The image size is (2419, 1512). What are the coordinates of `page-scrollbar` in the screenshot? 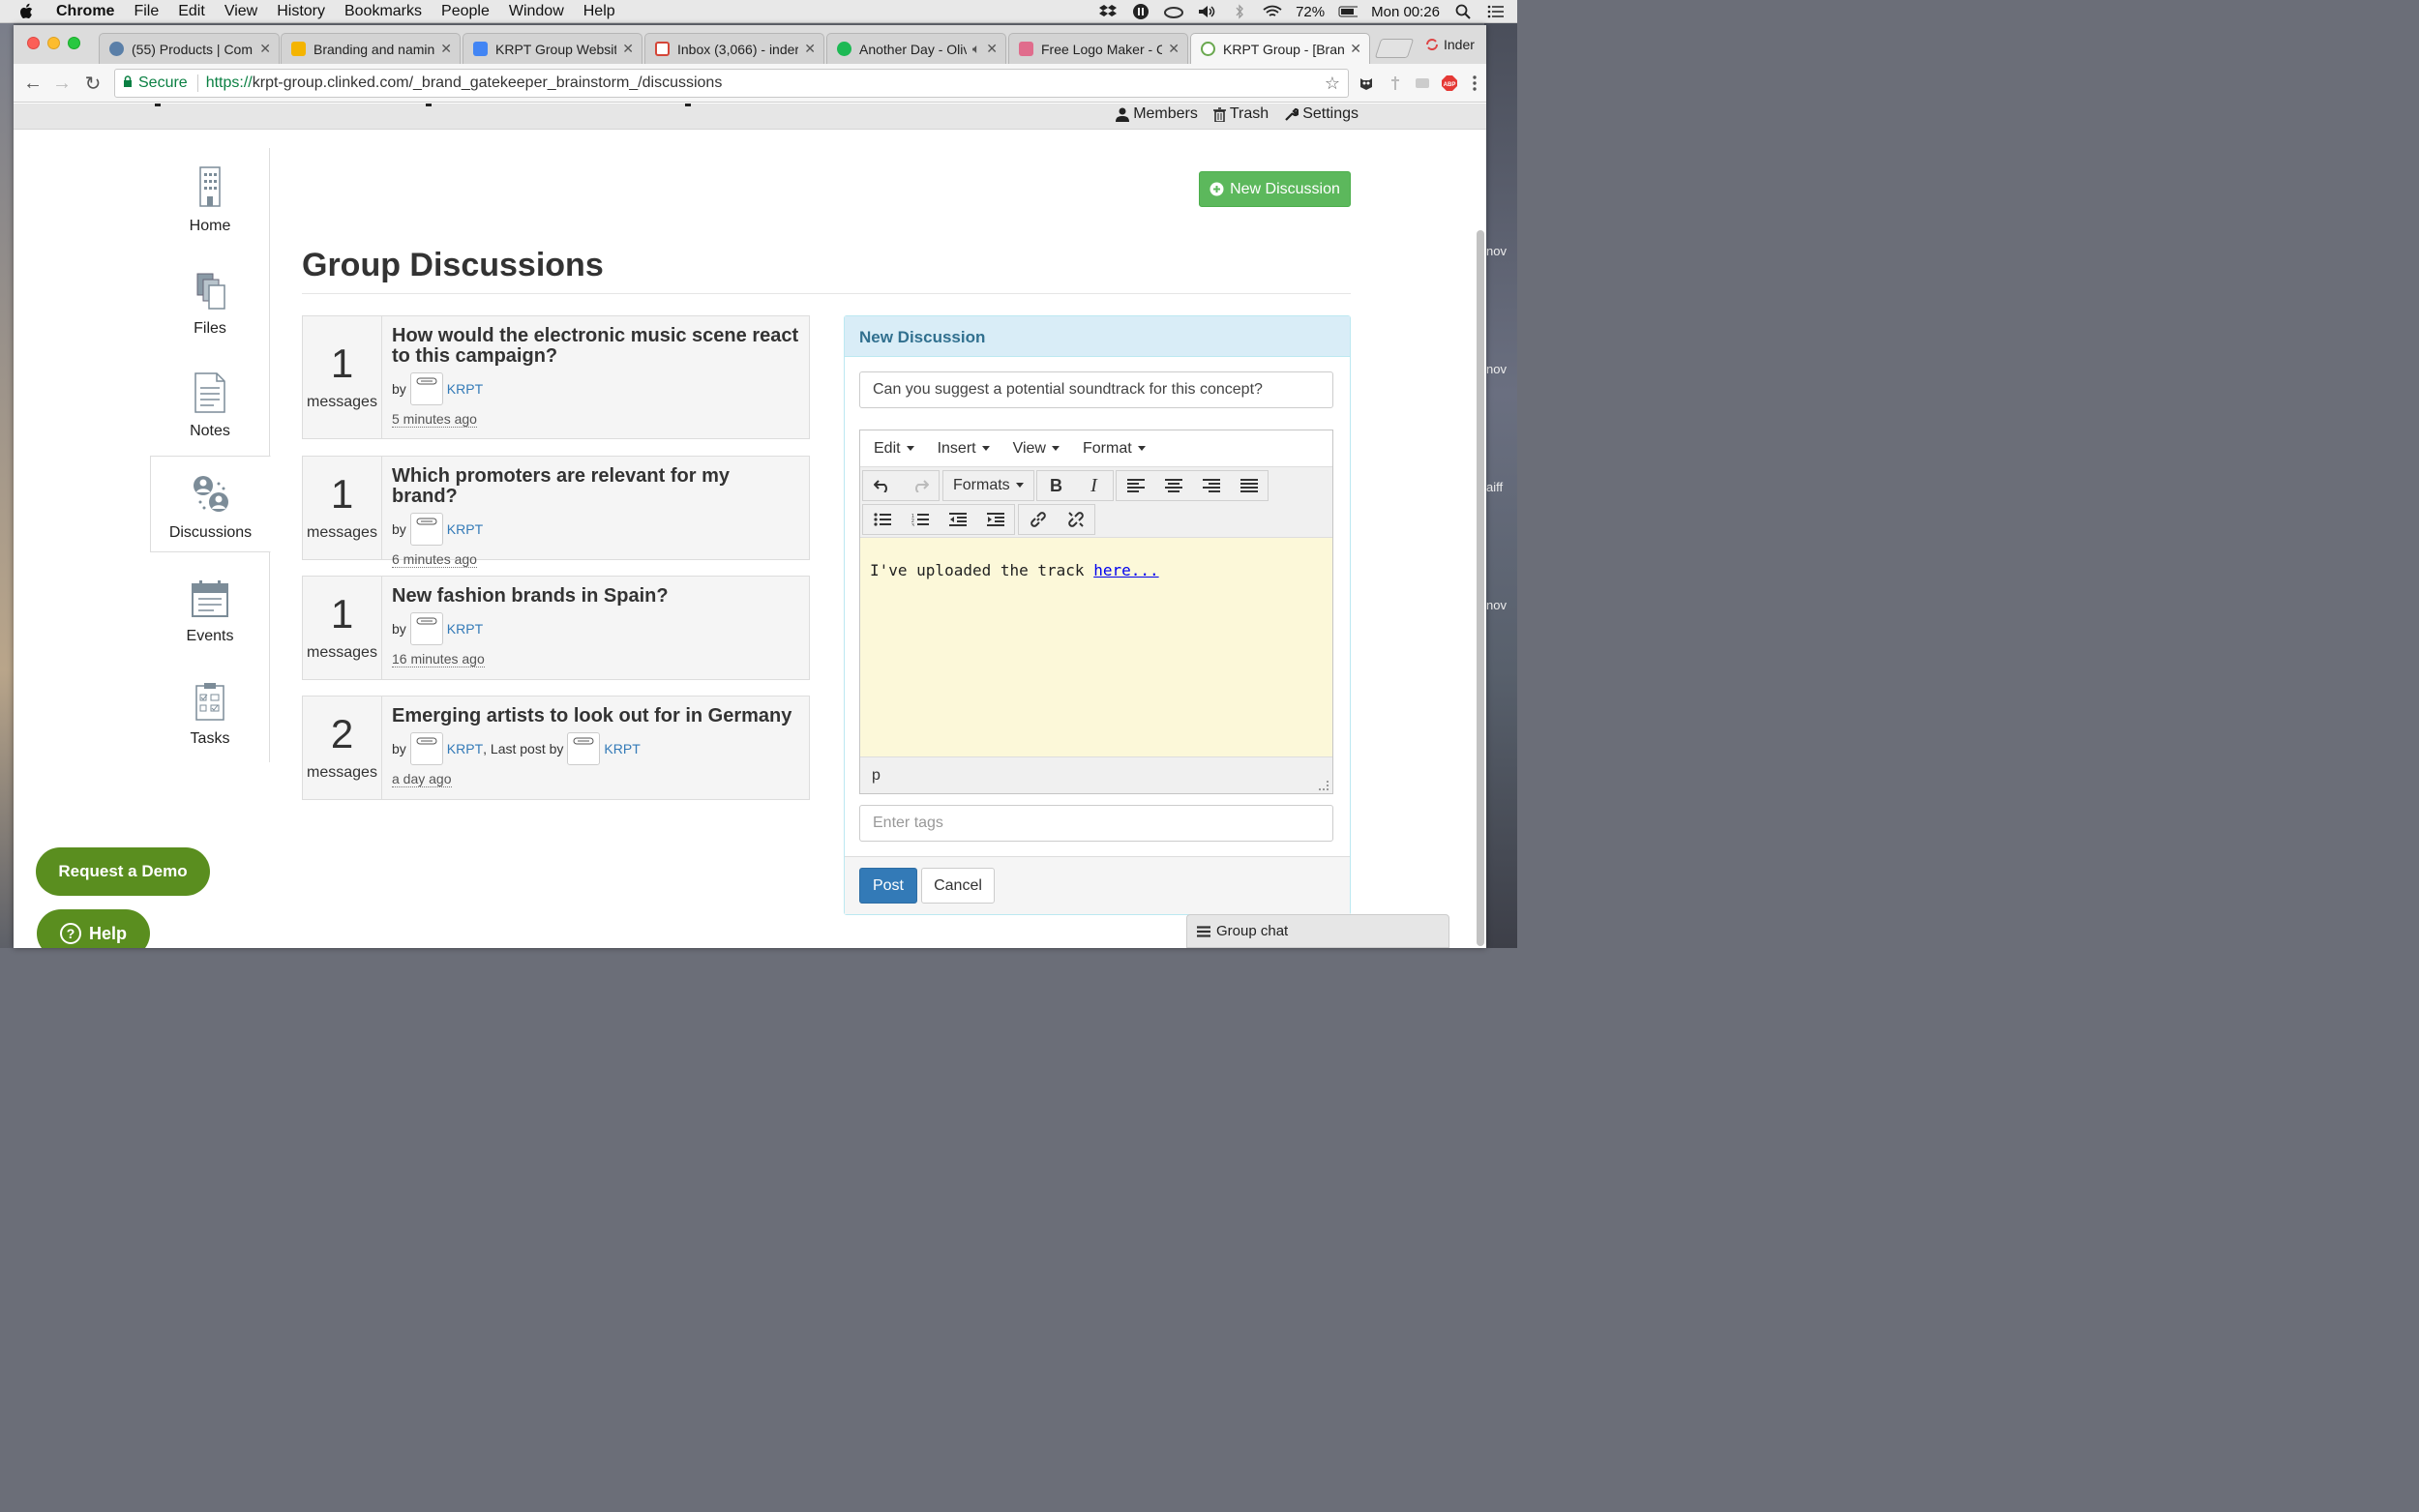 It's located at (1481, 588).